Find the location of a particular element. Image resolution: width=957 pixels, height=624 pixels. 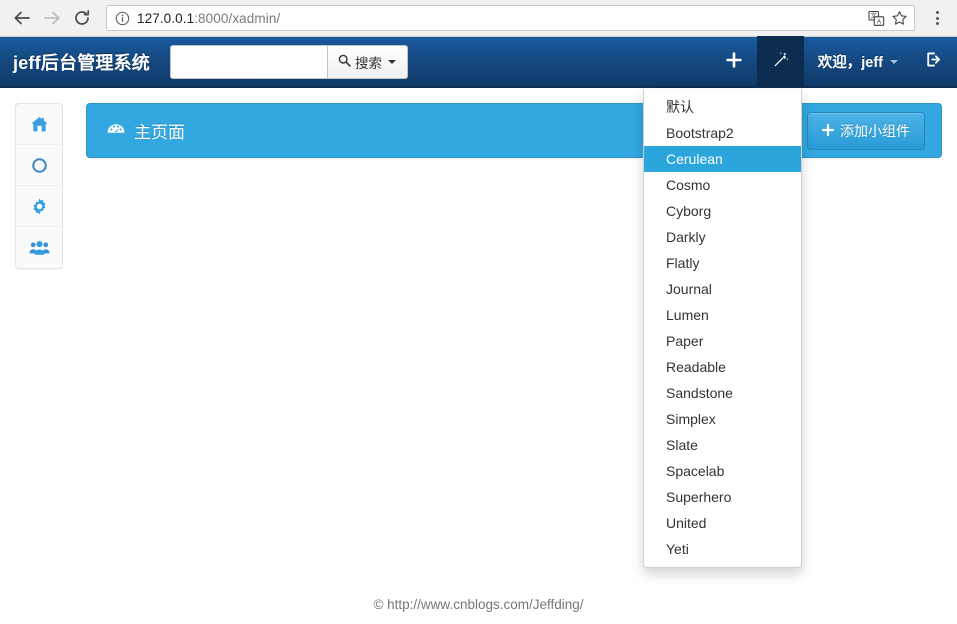

theme-option: Spacelab is located at coordinates (722, 471).